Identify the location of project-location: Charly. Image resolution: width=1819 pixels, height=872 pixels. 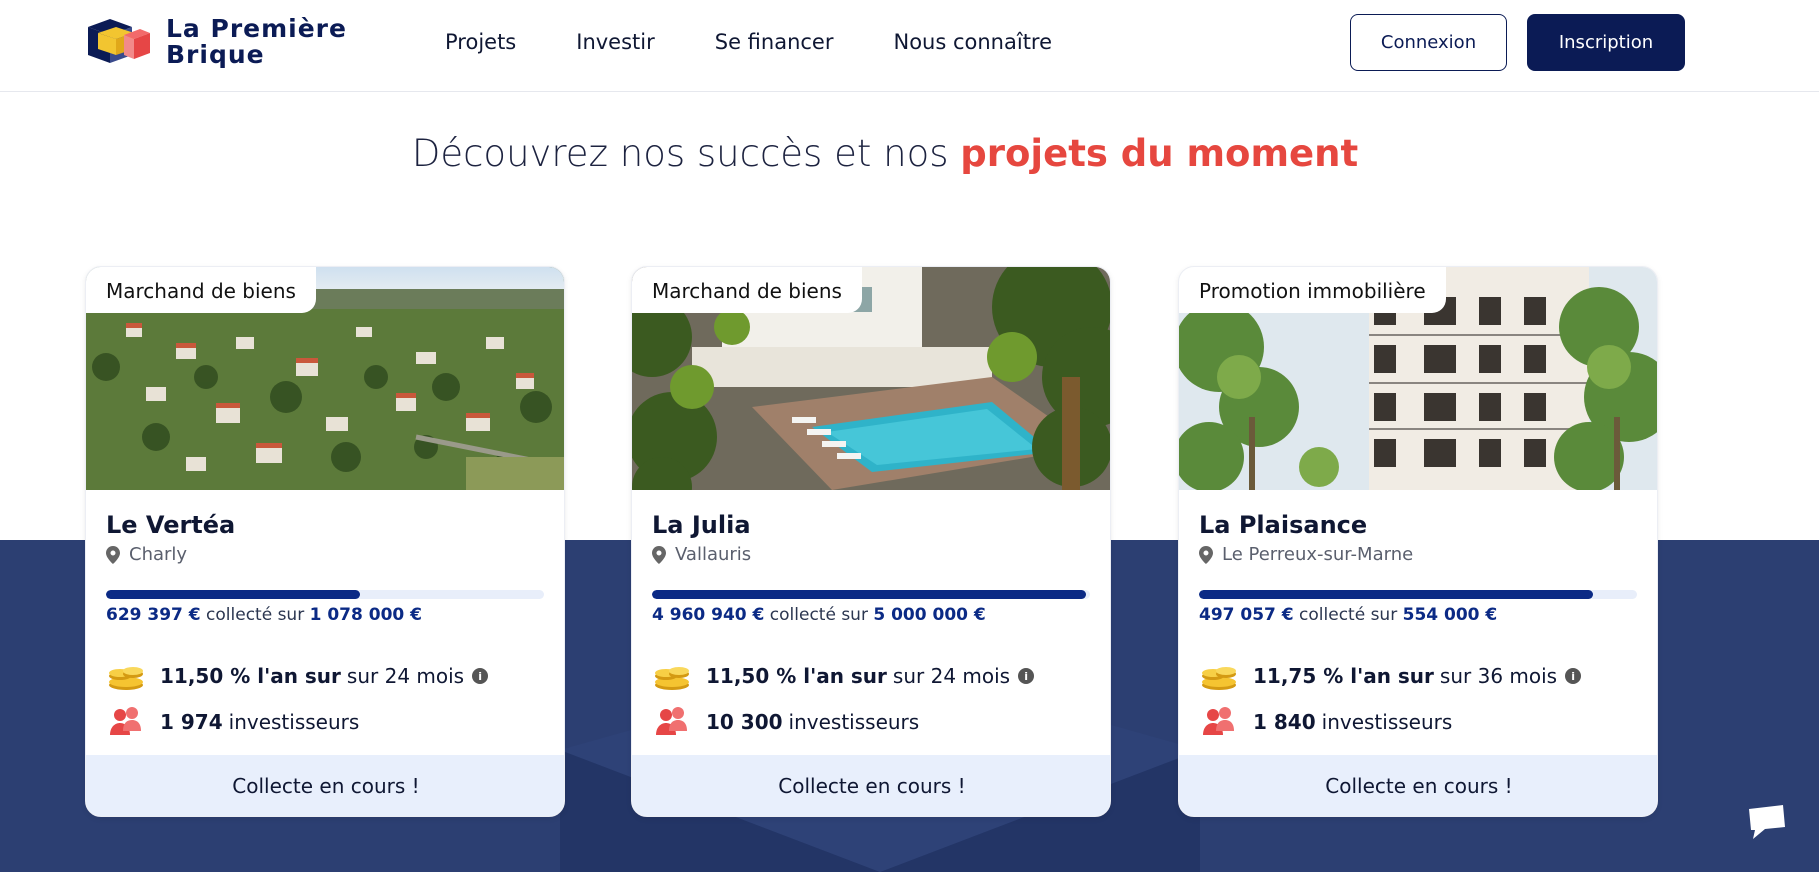
(146, 554).